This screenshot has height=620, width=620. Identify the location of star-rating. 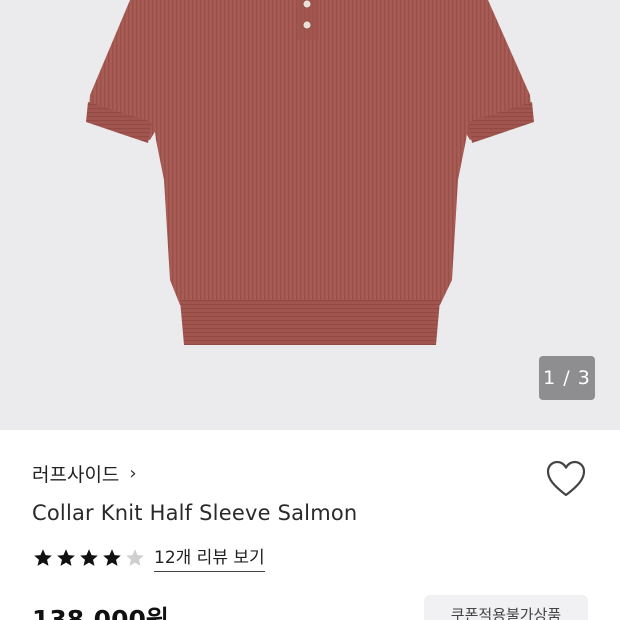
(89, 558).